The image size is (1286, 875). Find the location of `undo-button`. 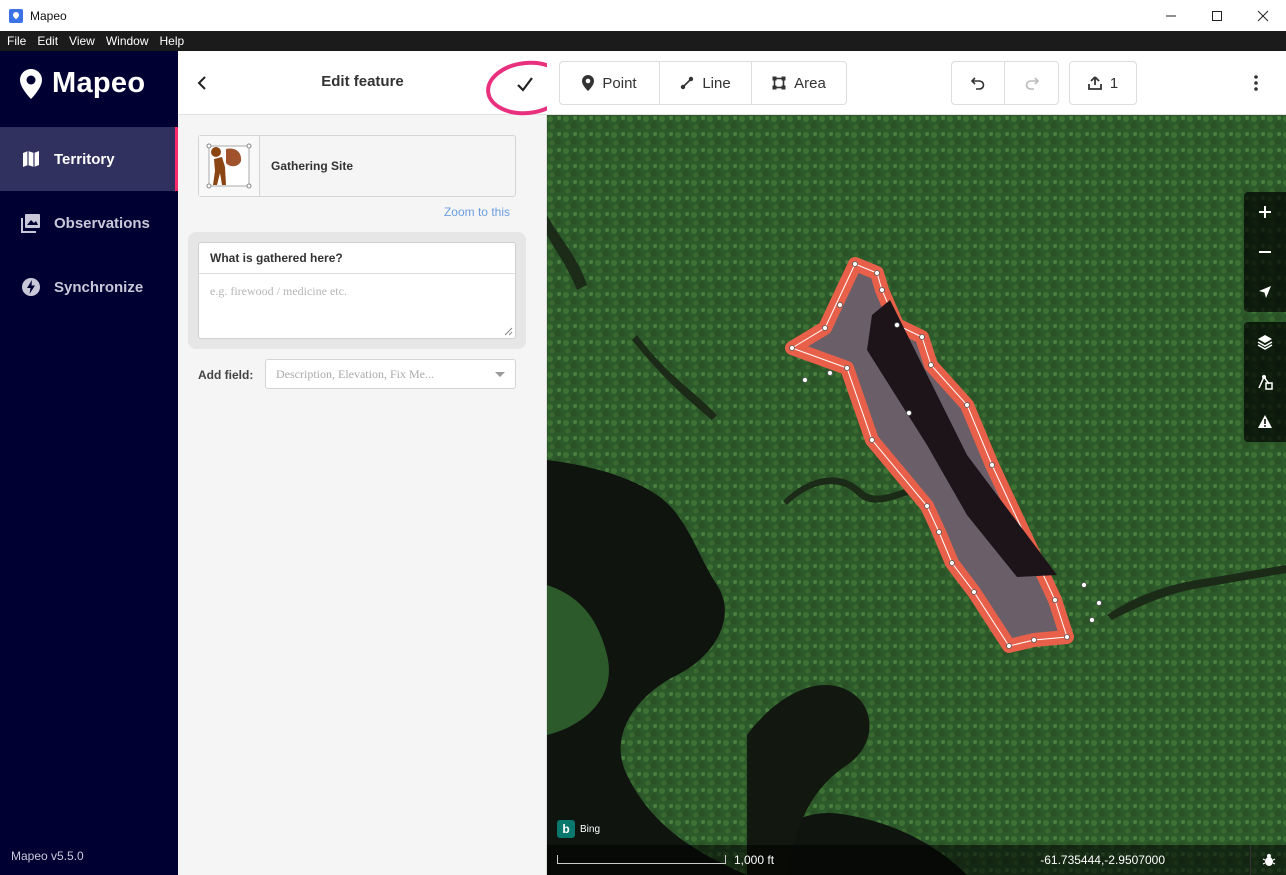

undo-button is located at coordinates (978, 83).